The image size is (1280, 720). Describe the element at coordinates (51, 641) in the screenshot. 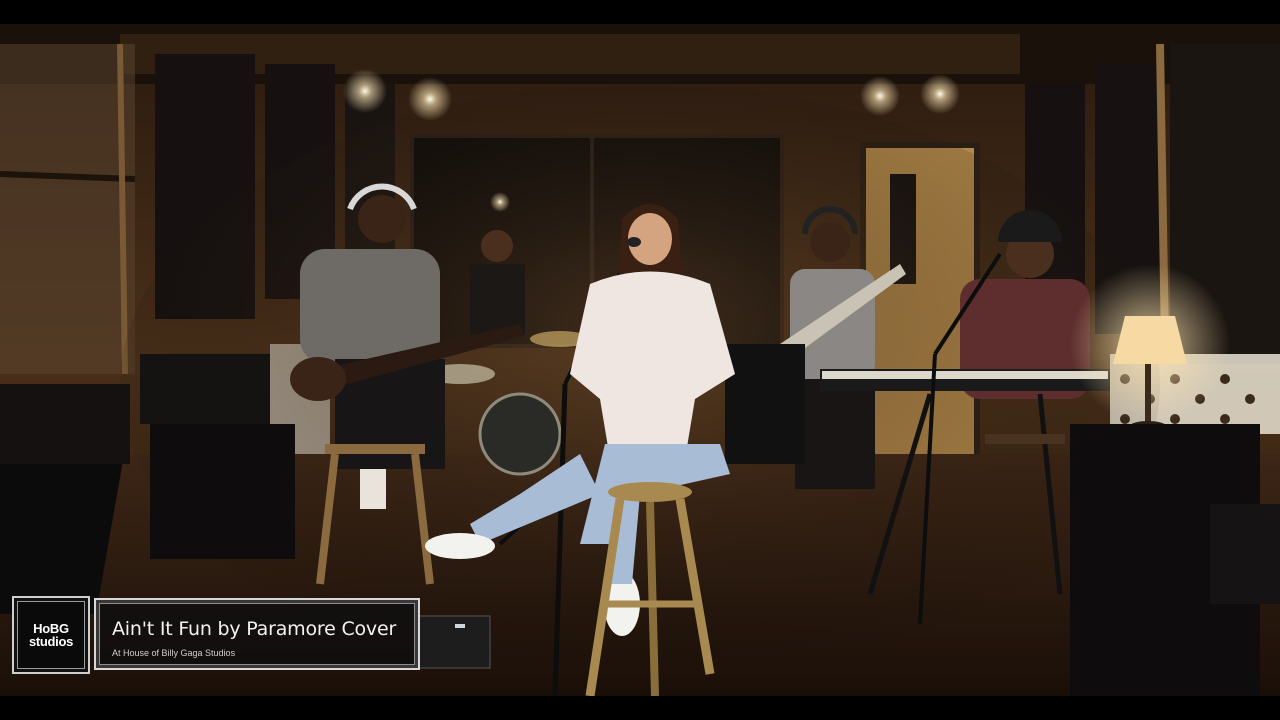

I see `logo-text-line2: studios` at that location.